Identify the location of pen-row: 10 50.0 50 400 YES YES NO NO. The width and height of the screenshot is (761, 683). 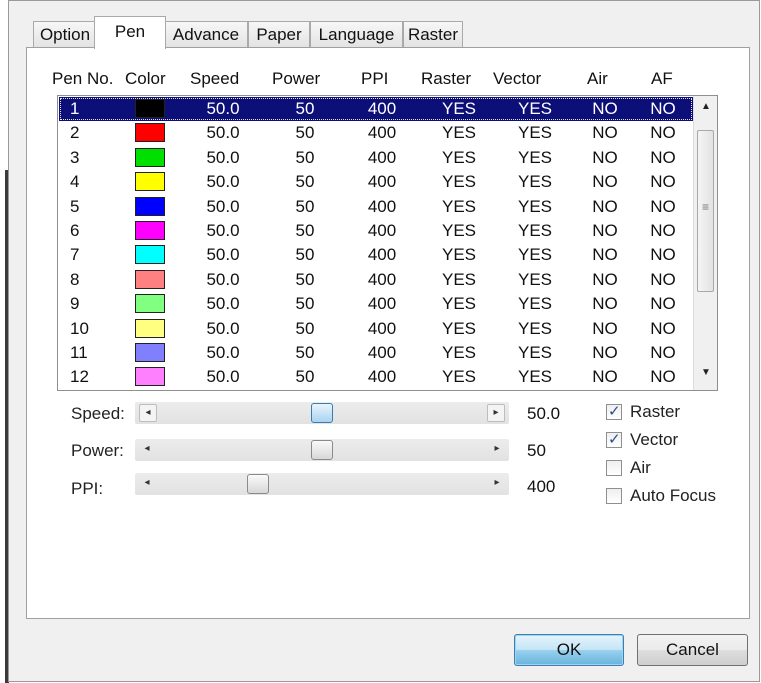
(376, 329).